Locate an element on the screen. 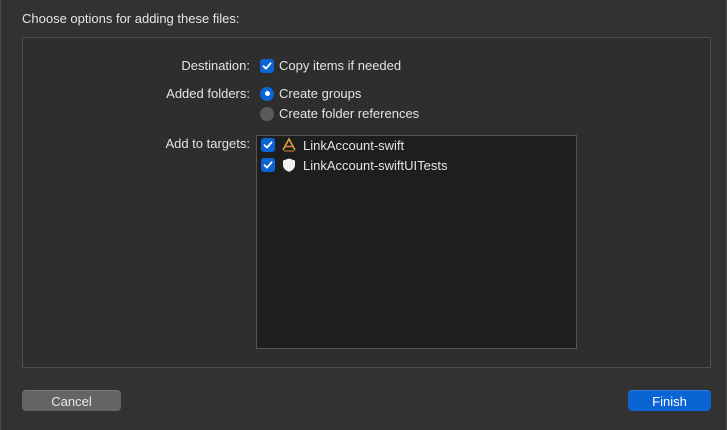 This screenshot has width=727, height=430. copy-items-checkbox is located at coordinates (267, 65).